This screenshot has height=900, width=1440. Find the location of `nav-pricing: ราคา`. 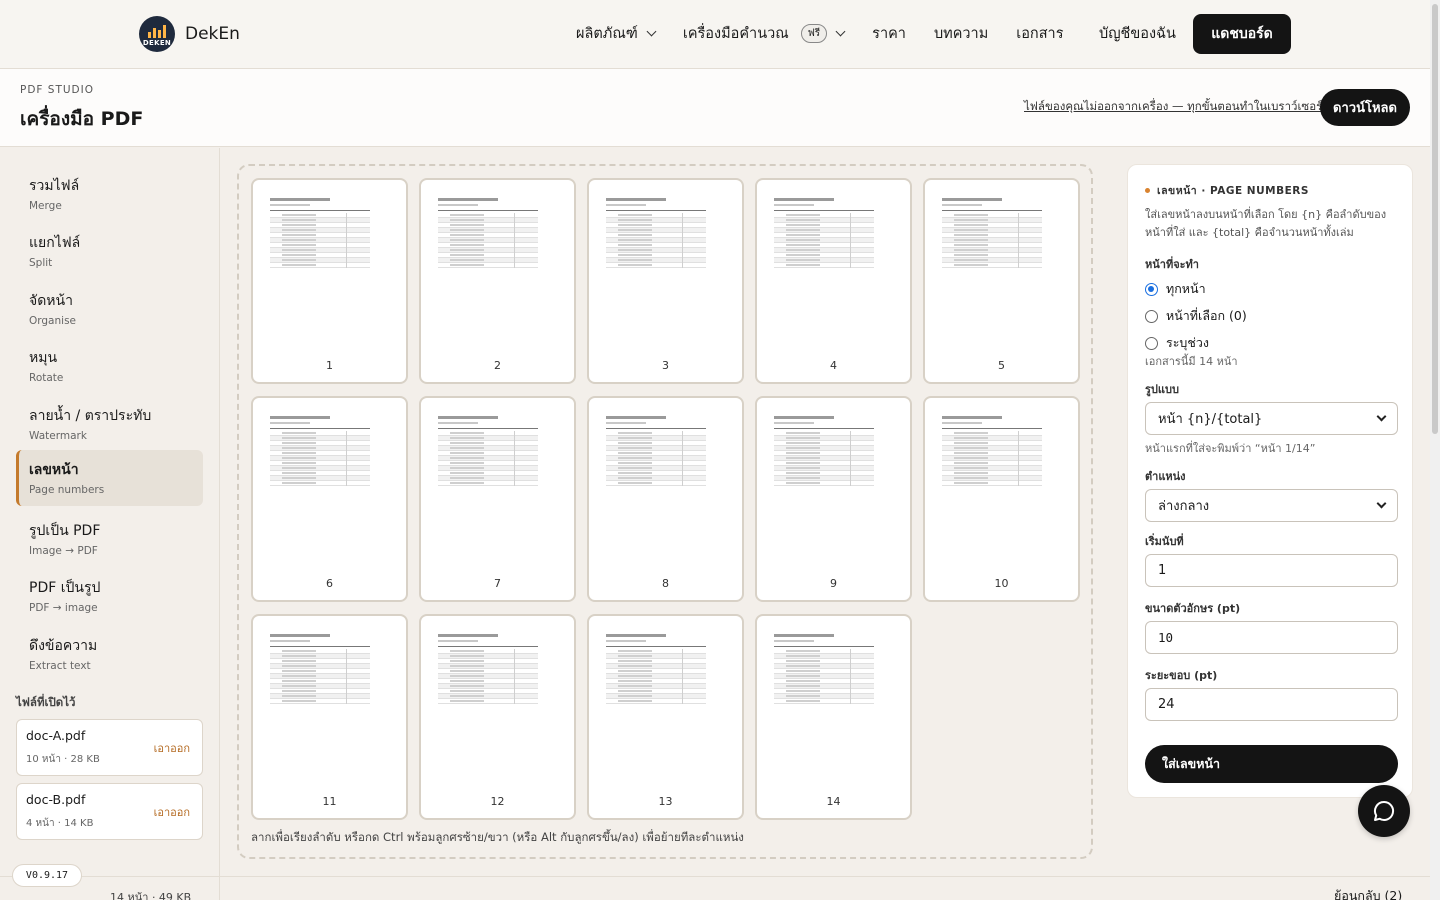

nav-pricing: ราคา is located at coordinates (889, 33).